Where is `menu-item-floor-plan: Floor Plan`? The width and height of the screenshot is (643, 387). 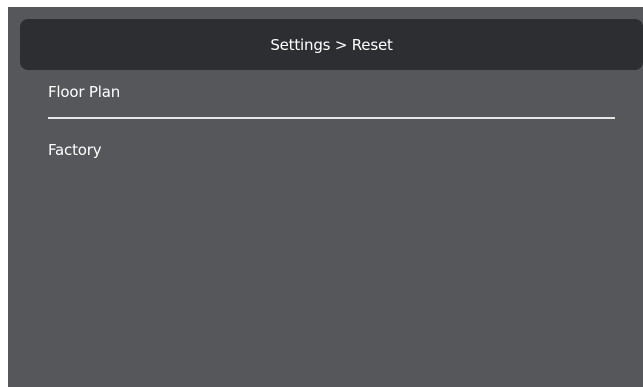 menu-item-floor-plan: Floor Plan is located at coordinates (317, 92).